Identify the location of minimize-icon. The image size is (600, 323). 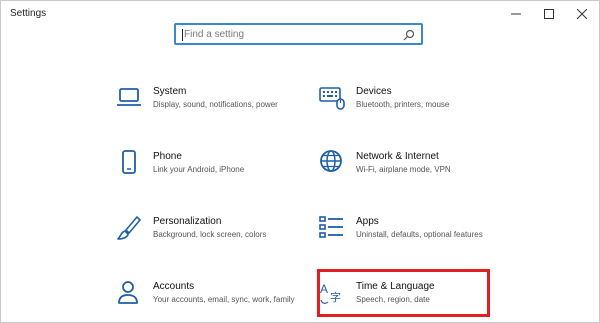
(516, 14).